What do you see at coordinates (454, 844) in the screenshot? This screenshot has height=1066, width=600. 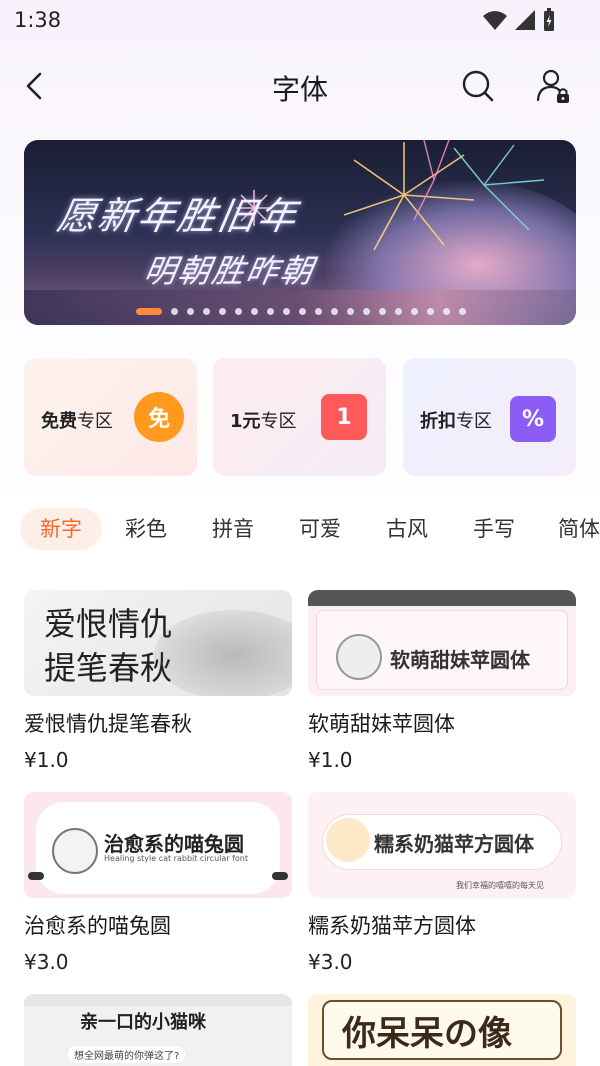 I see `font-preview-text: 糯系奶猫苹方圆体` at bounding box center [454, 844].